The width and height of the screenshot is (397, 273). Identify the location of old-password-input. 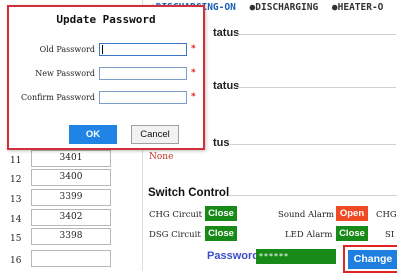
(143, 49).